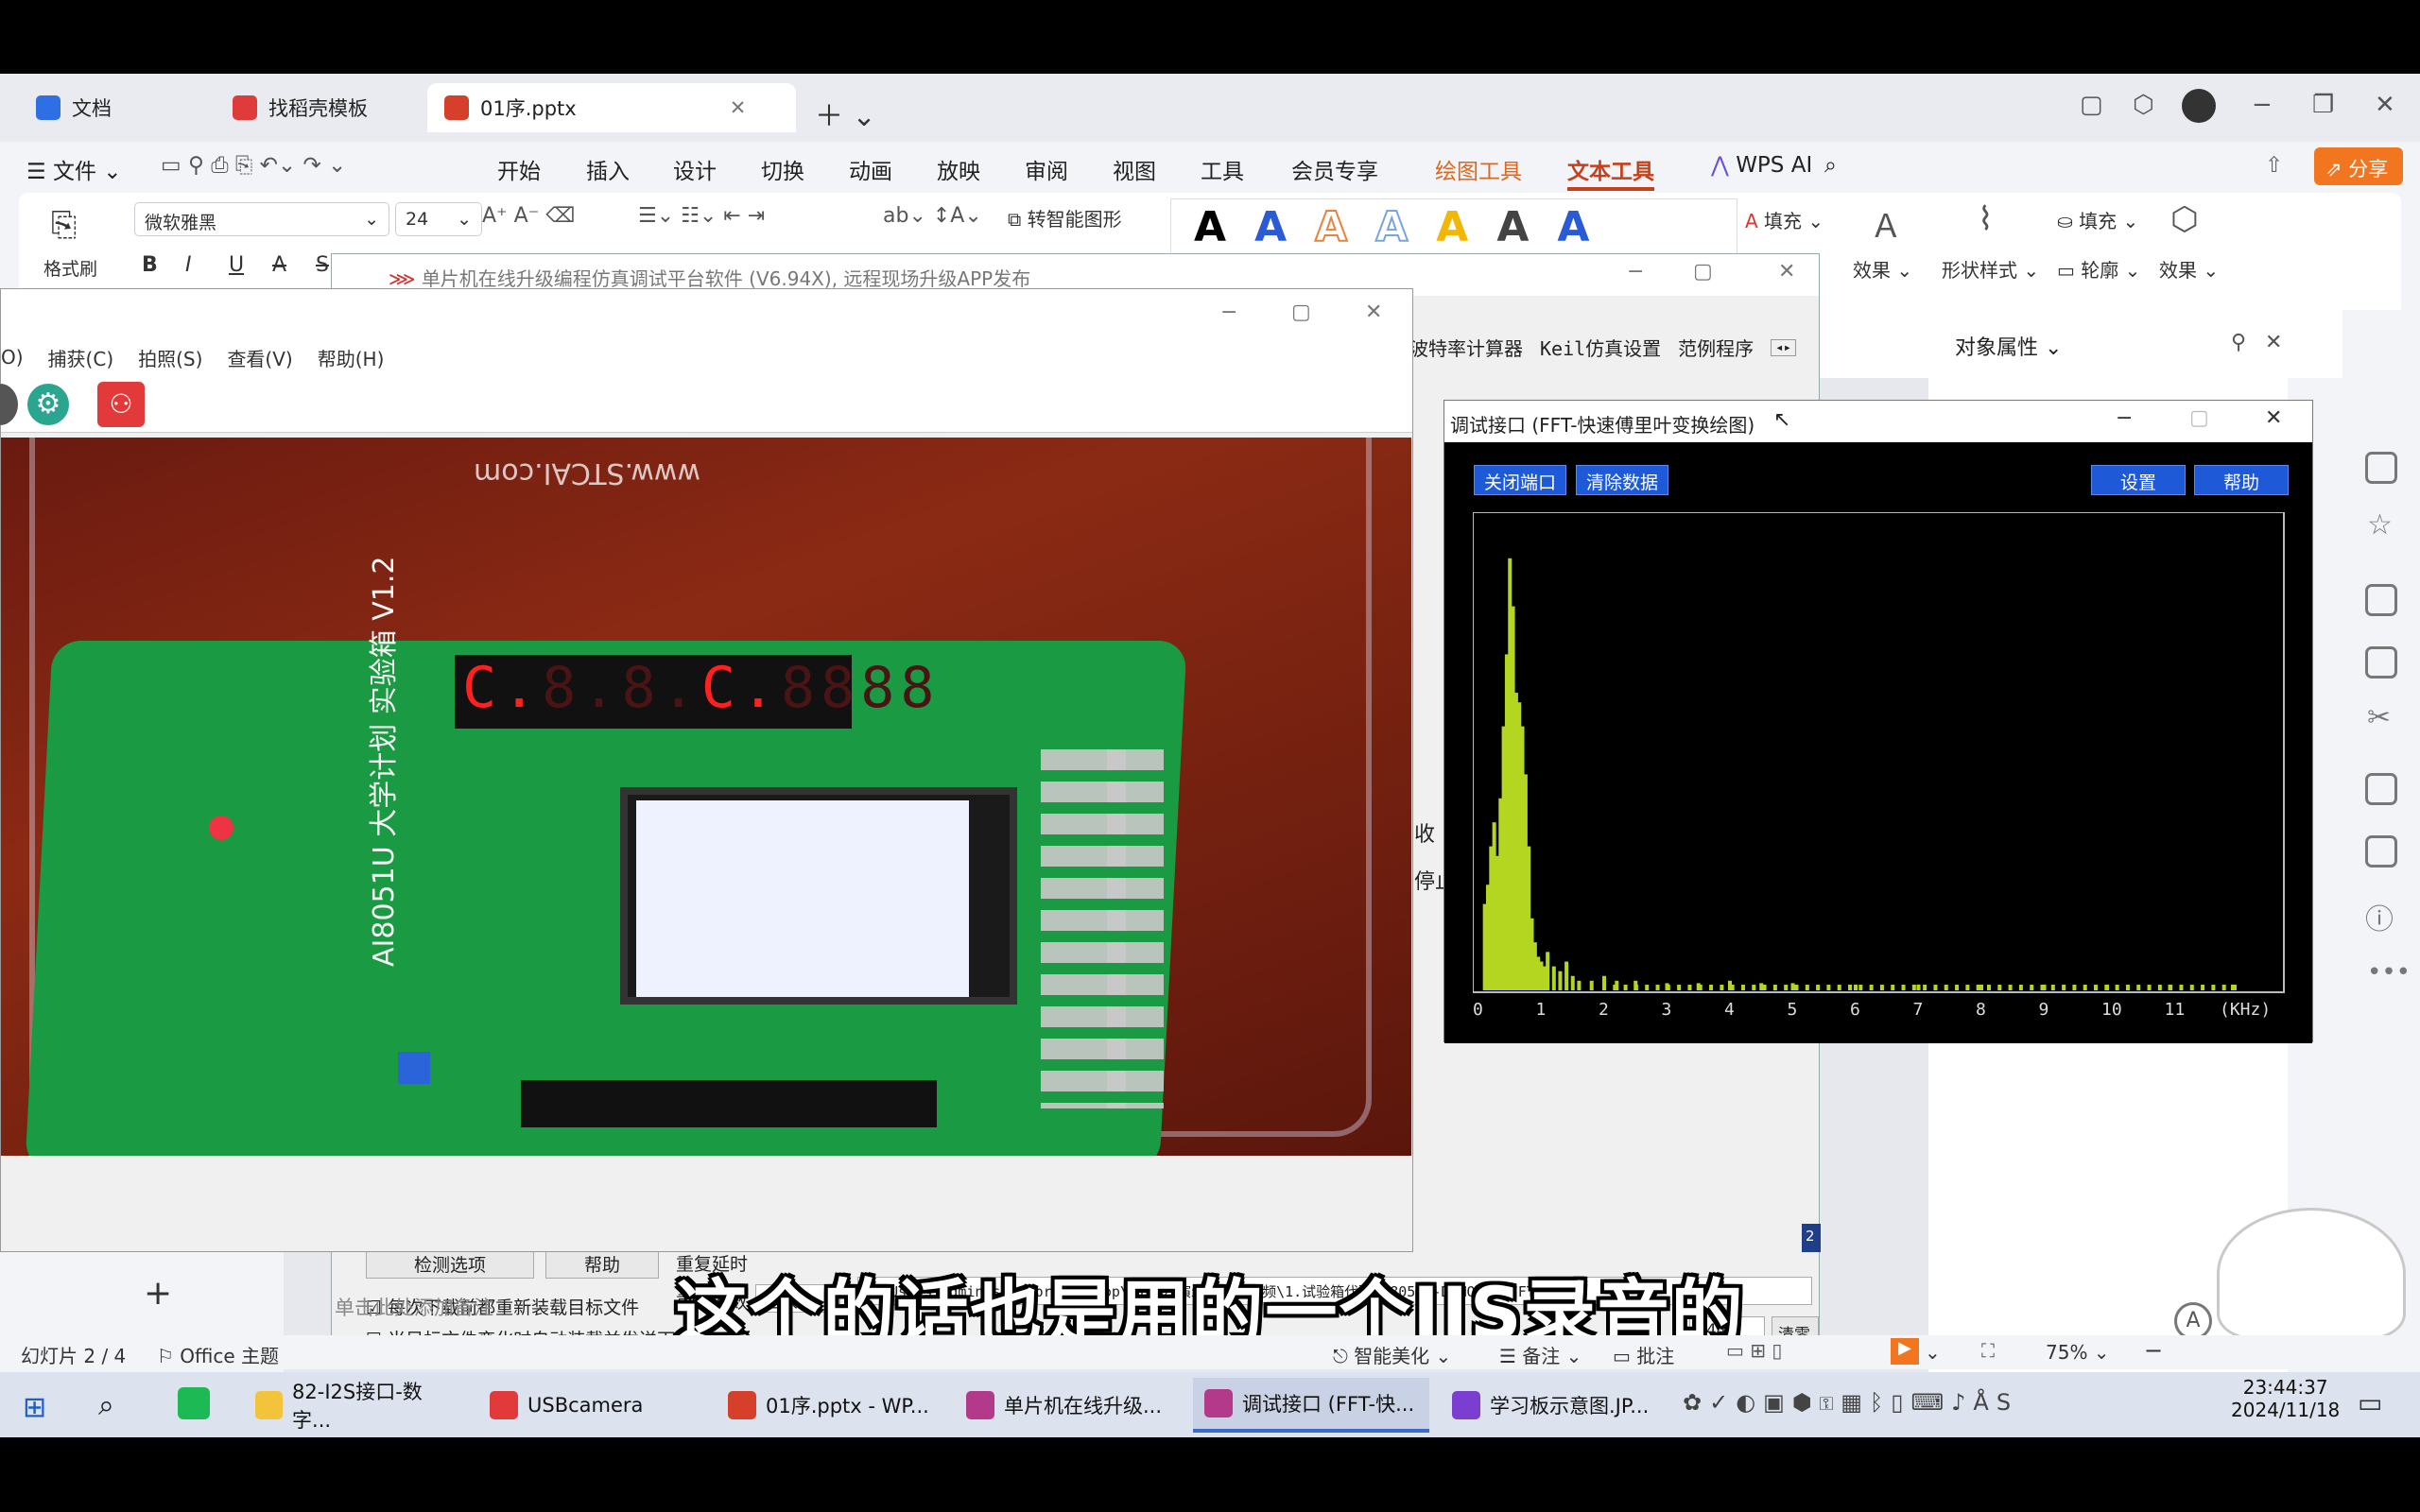  What do you see at coordinates (2381, 851) in the screenshot?
I see `share-side-icon` at bounding box center [2381, 851].